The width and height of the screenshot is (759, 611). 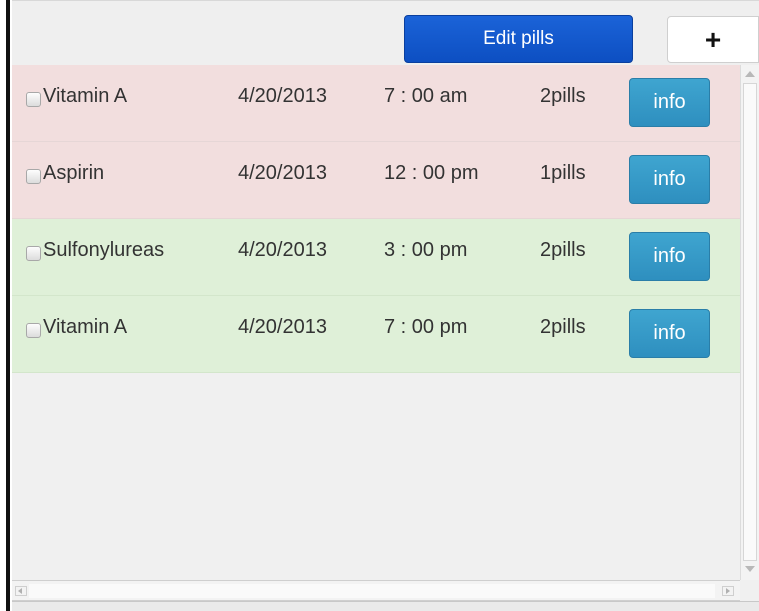 What do you see at coordinates (385, 606) in the screenshot?
I see `bottom-edge` at bounding box center [385, 606].